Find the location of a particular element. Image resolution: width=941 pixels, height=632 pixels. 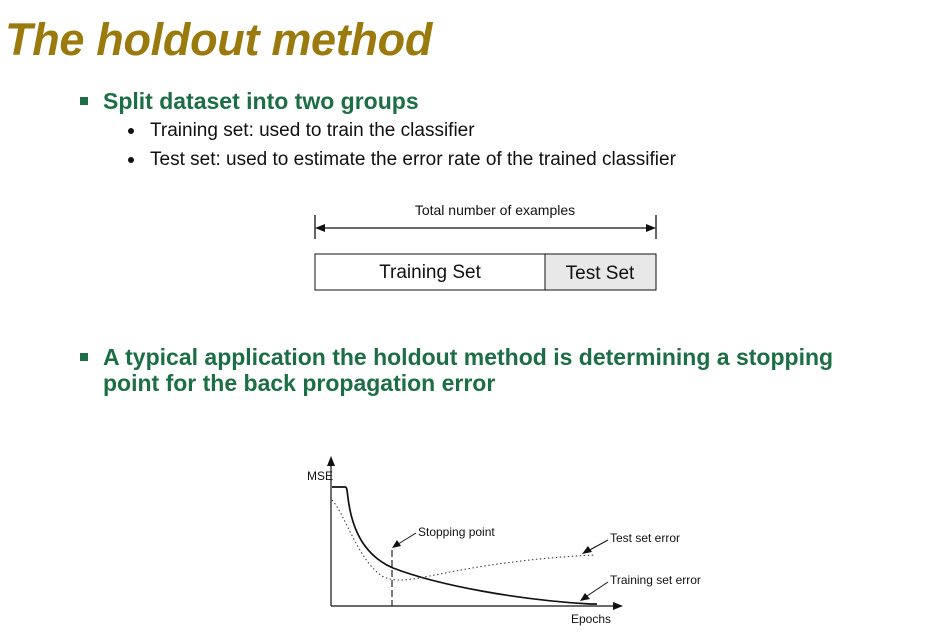

slide-title: The holdout method is located at coordinates (219, 39).